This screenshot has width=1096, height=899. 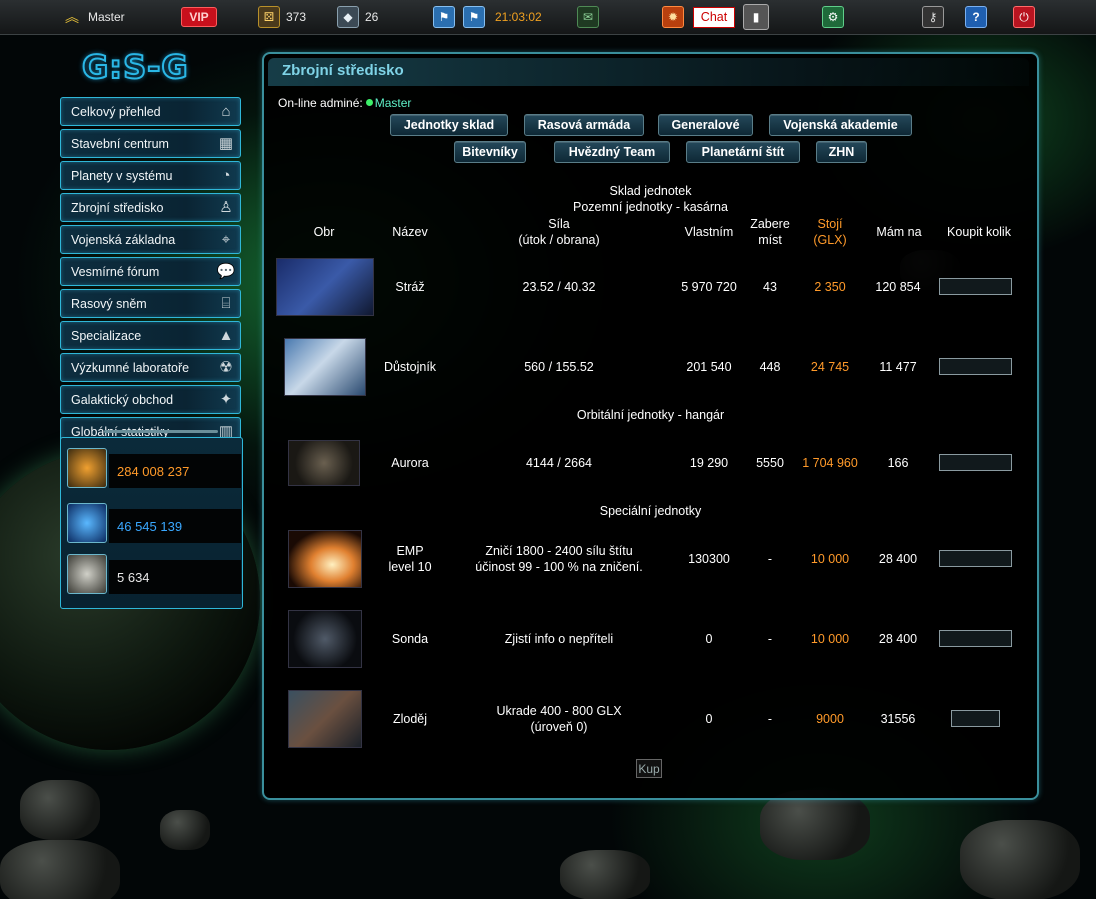 I want to click on section-ground: Pozemní jednotky - kasárna, so click(x=650, y=207).